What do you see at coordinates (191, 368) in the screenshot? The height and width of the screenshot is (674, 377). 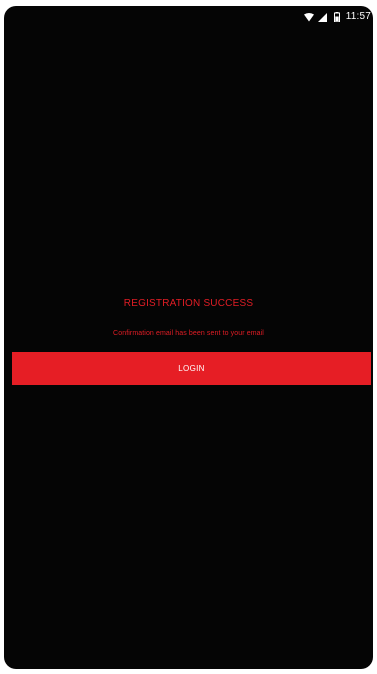 I see `login-button: LOGIN` at bounding box center [191, 368].